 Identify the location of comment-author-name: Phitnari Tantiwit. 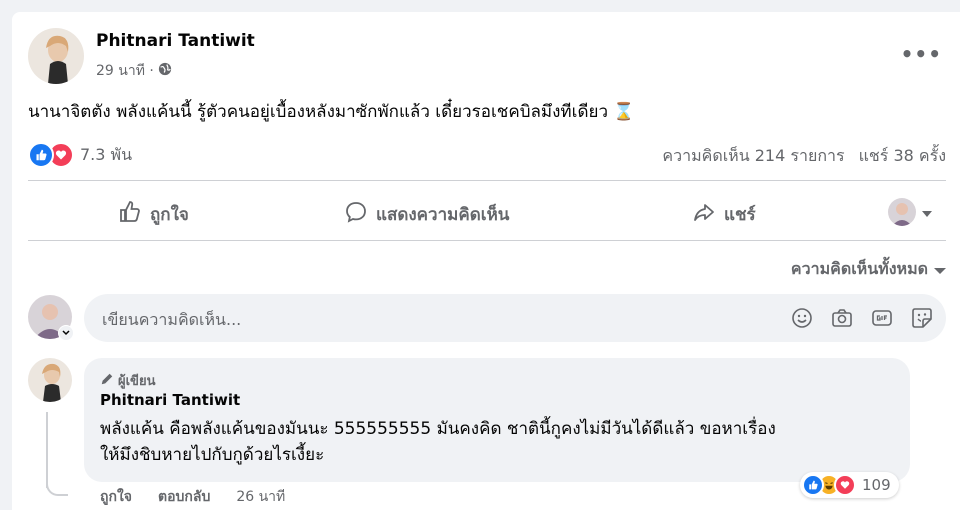
(170, 400).